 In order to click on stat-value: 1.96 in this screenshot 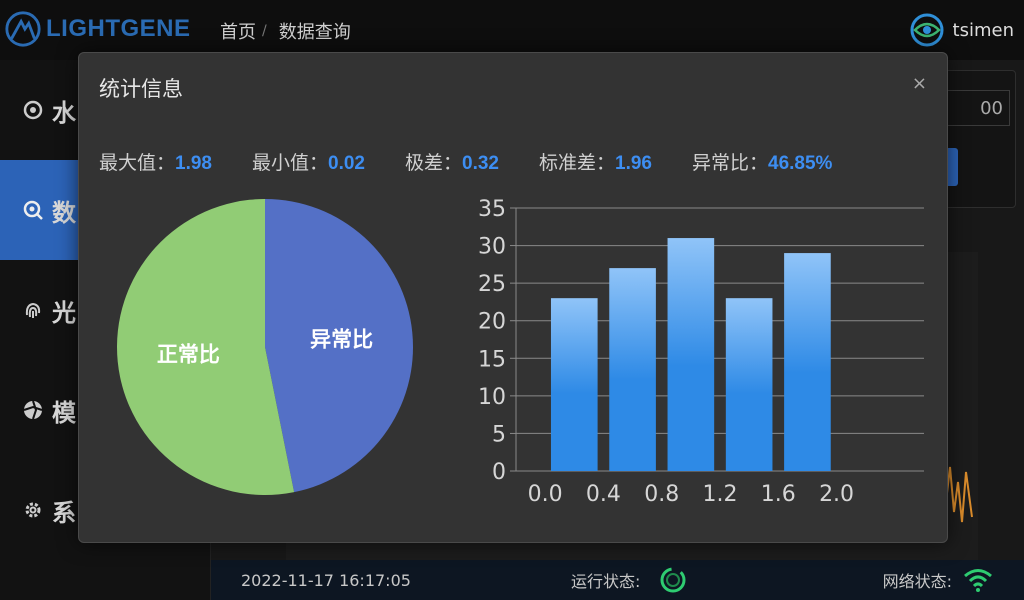, I will do `click(633, 163)`.